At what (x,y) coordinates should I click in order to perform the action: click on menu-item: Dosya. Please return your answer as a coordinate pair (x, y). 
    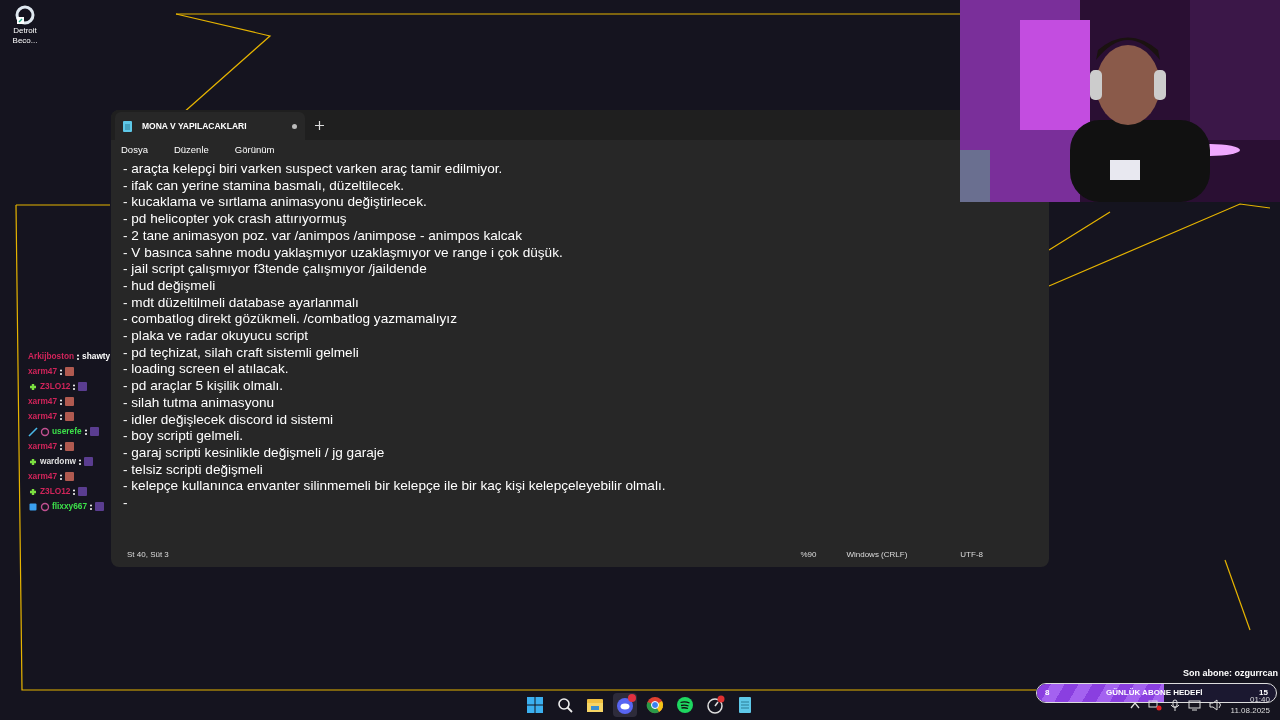
    Looking at the image, I should click on (134, 151).